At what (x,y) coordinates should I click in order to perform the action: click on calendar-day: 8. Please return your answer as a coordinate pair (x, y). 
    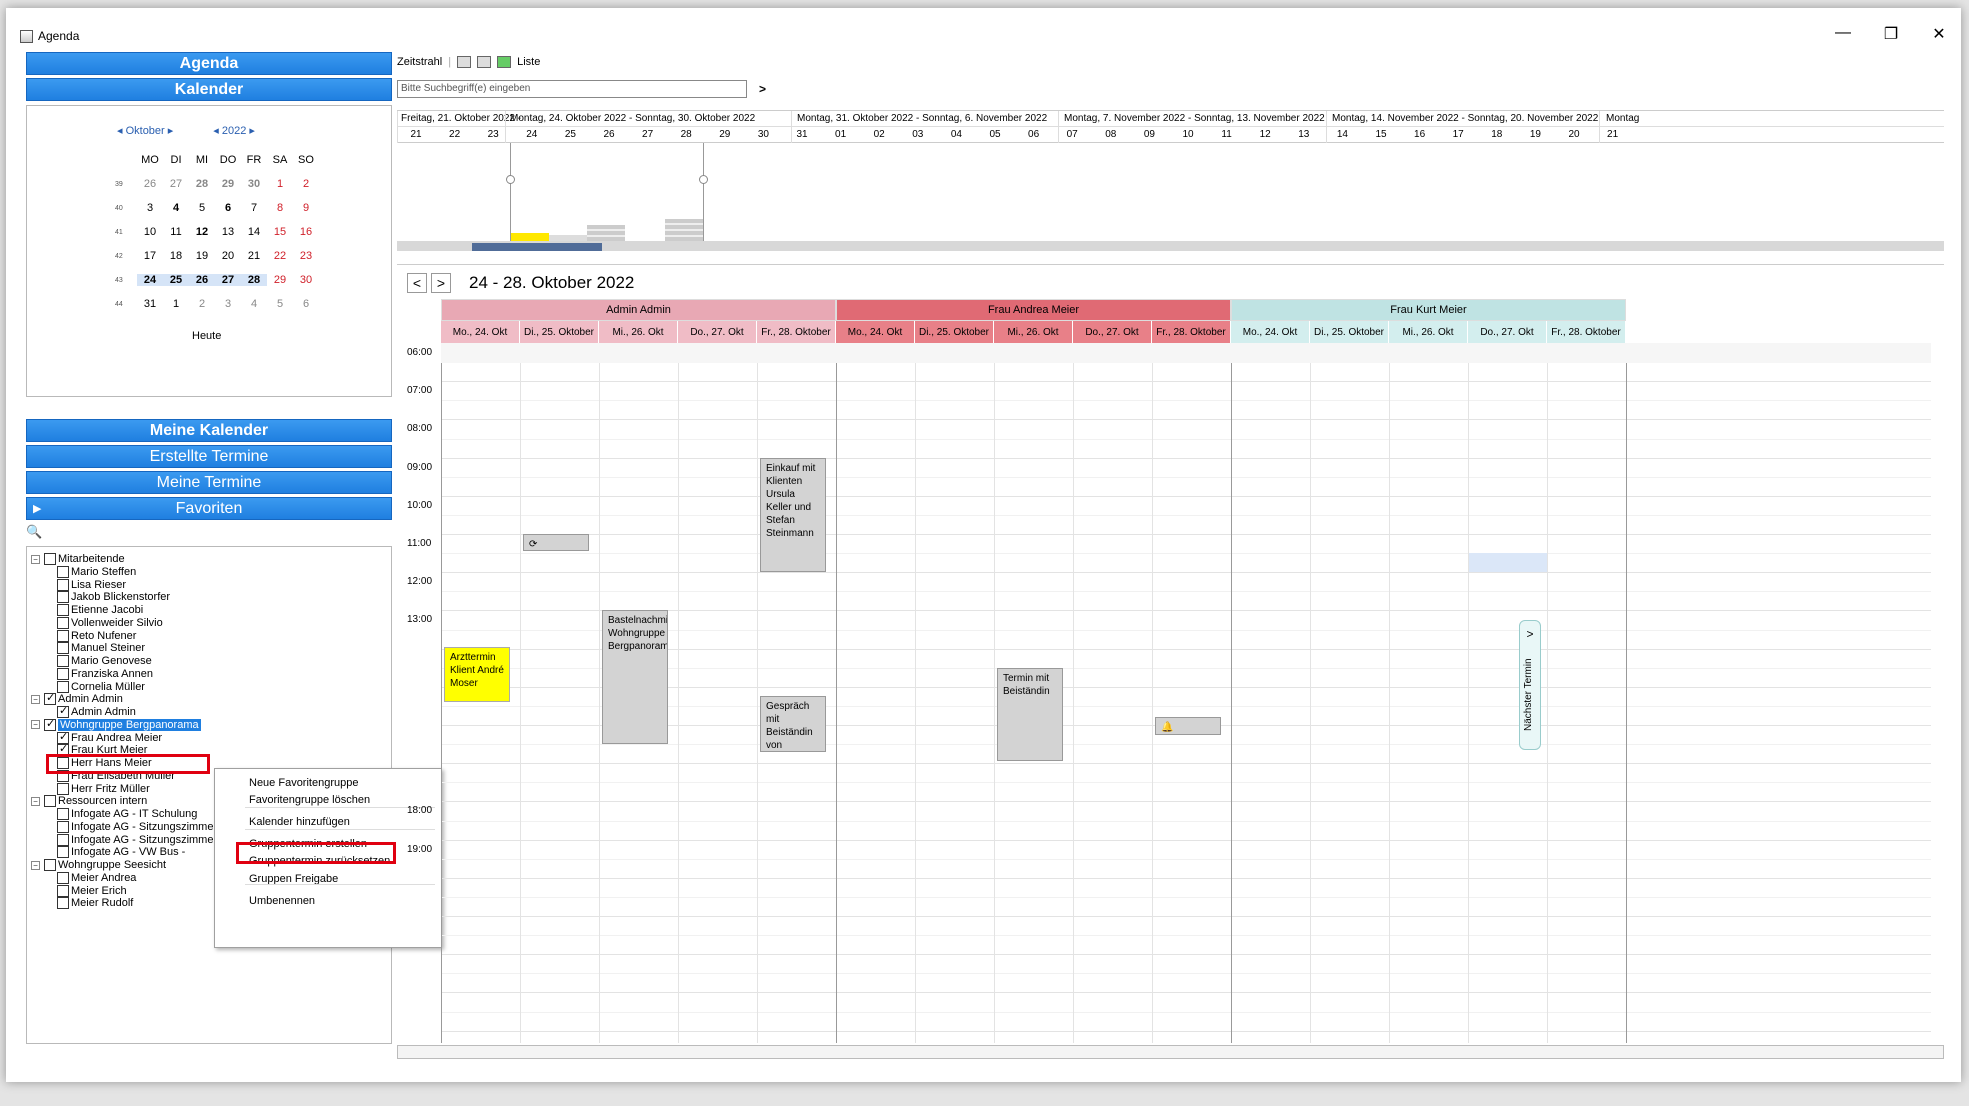
    Looking at the image, I should click on (280, 208).